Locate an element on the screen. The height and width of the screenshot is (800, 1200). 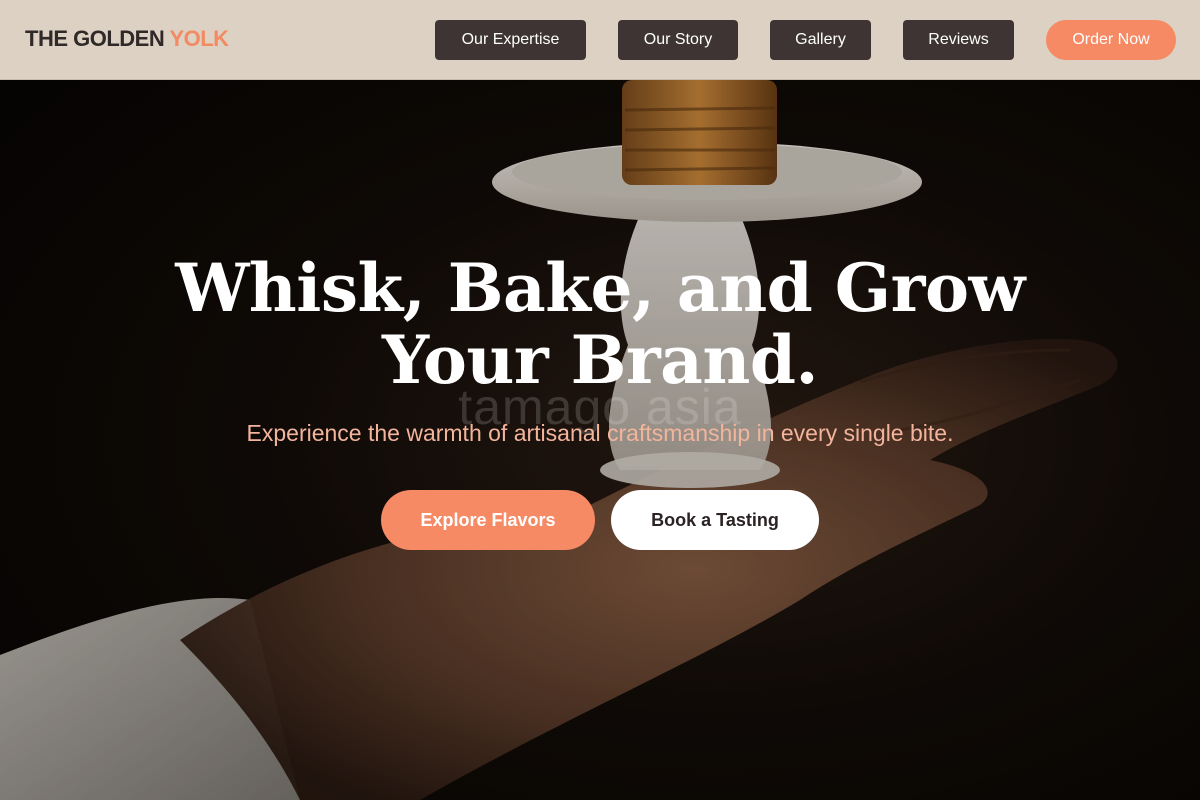
explore-flavors-button: Explore Flavors is located at coordinates (488, 520).